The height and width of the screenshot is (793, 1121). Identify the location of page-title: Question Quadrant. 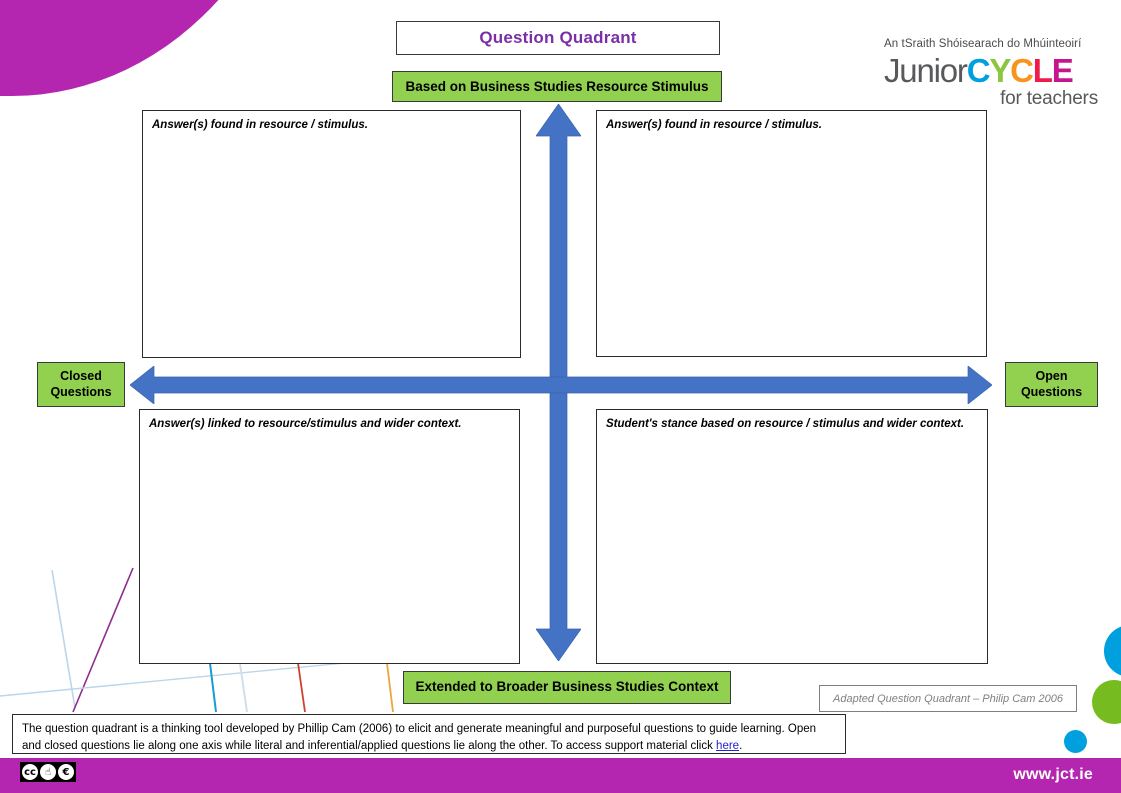
(558, 38).